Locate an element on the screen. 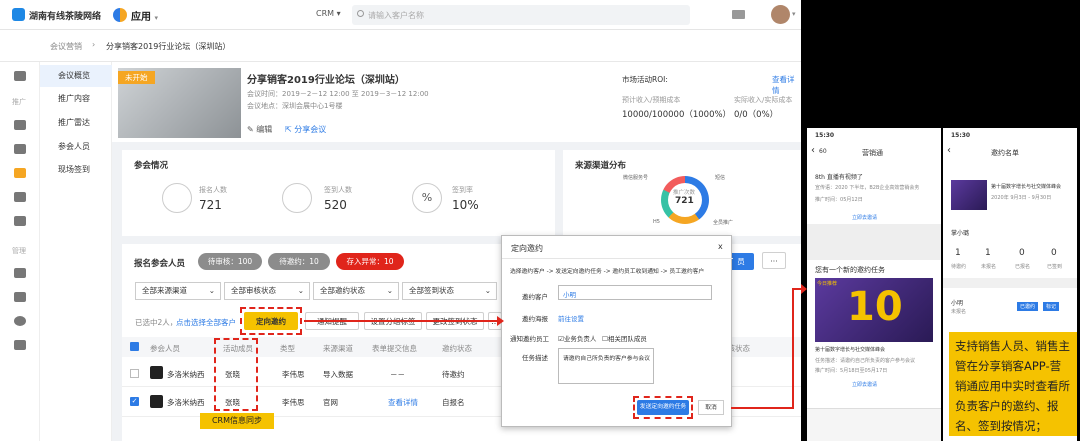  sidebar-menu: 会议概览 推广内容 推广雷达 参会人员 现场签到 is located at coordinates (76, 251).